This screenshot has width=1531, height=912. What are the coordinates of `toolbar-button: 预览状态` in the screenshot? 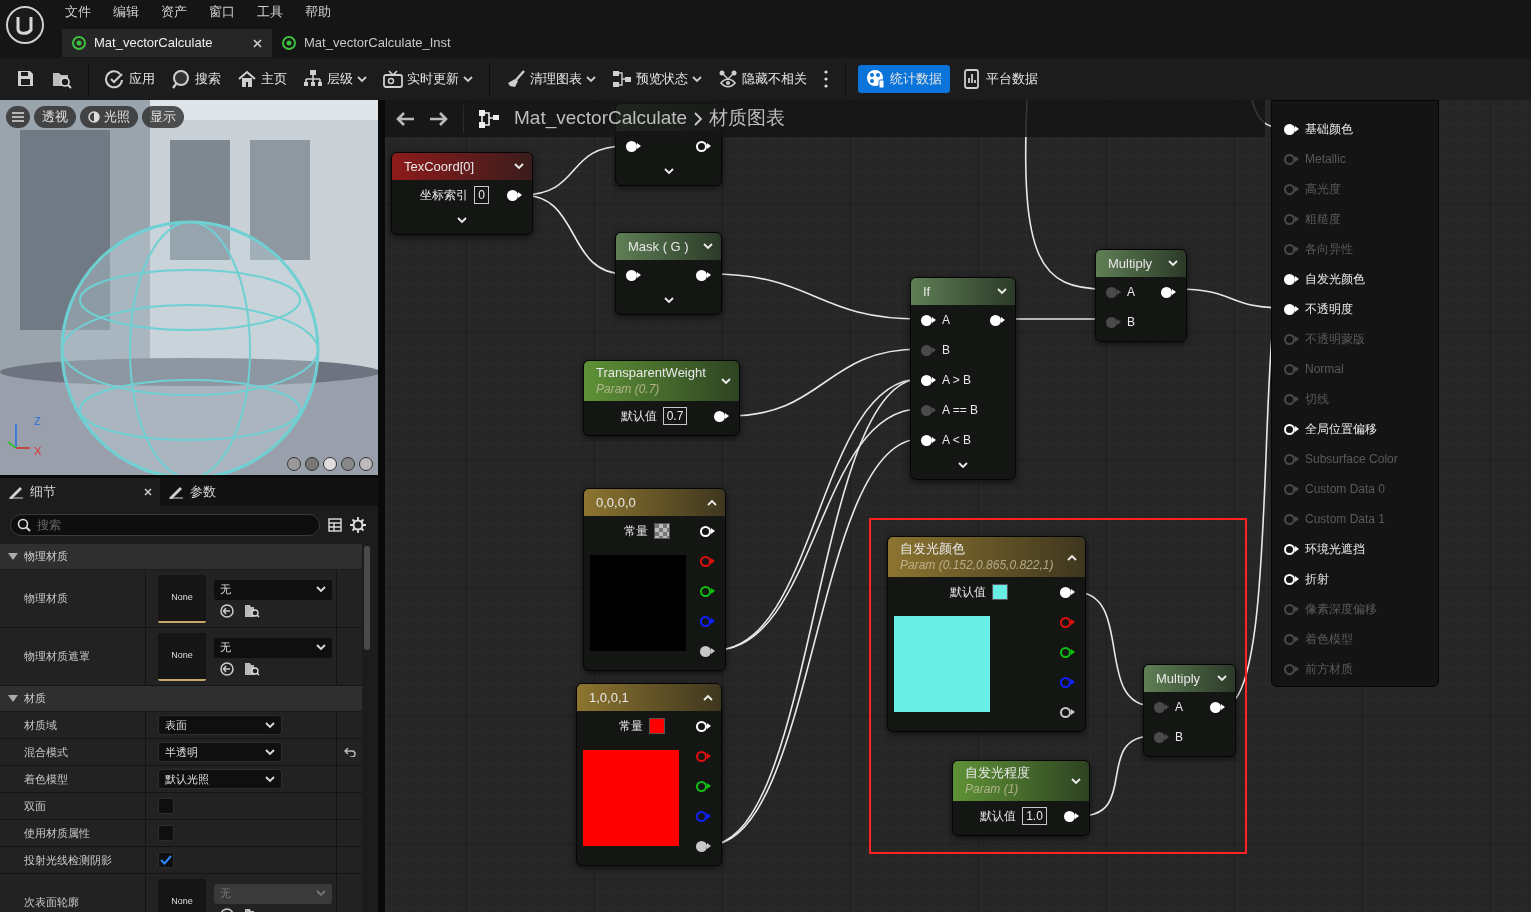 It's located at (657, 79).